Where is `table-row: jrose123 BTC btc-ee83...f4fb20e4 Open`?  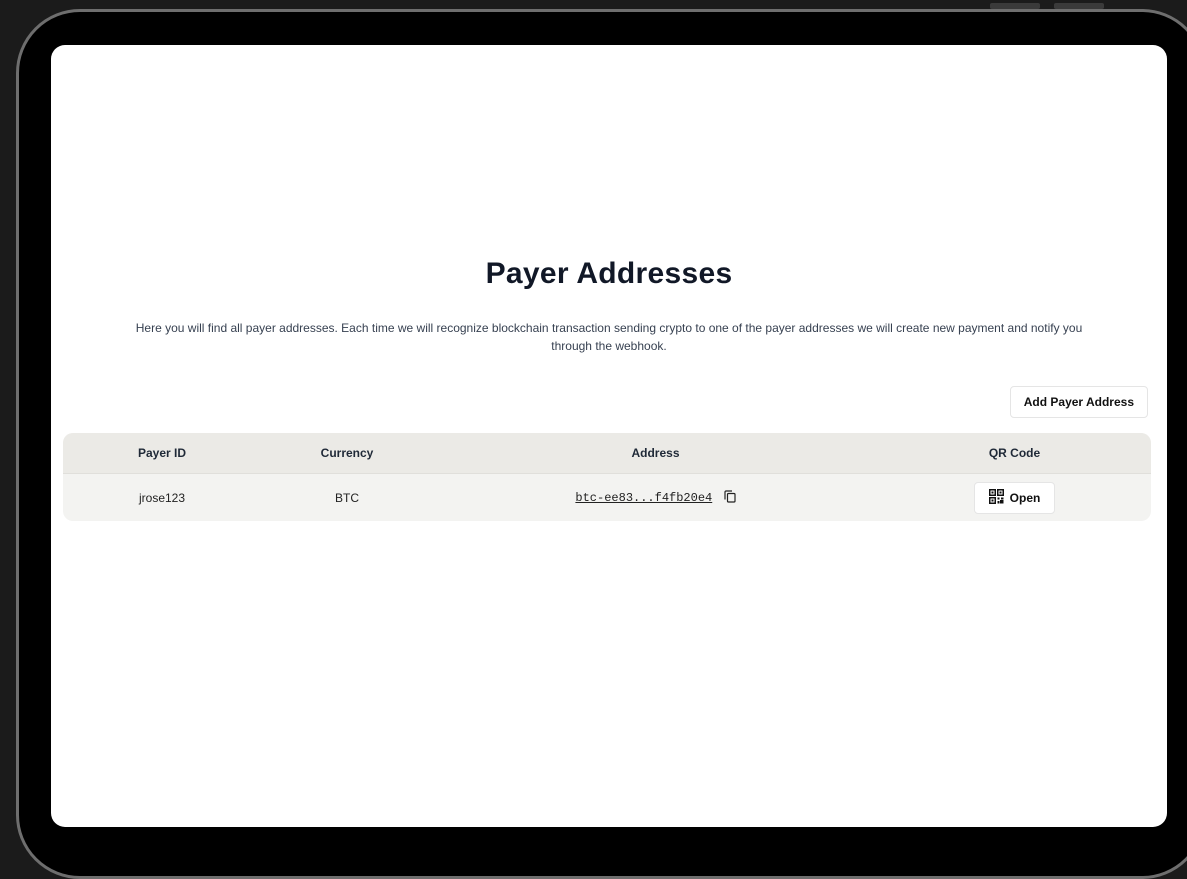
table-row: jrose123 BTC btc-ee83...f4fb20e4 Open is located at coordinates (607, 497).